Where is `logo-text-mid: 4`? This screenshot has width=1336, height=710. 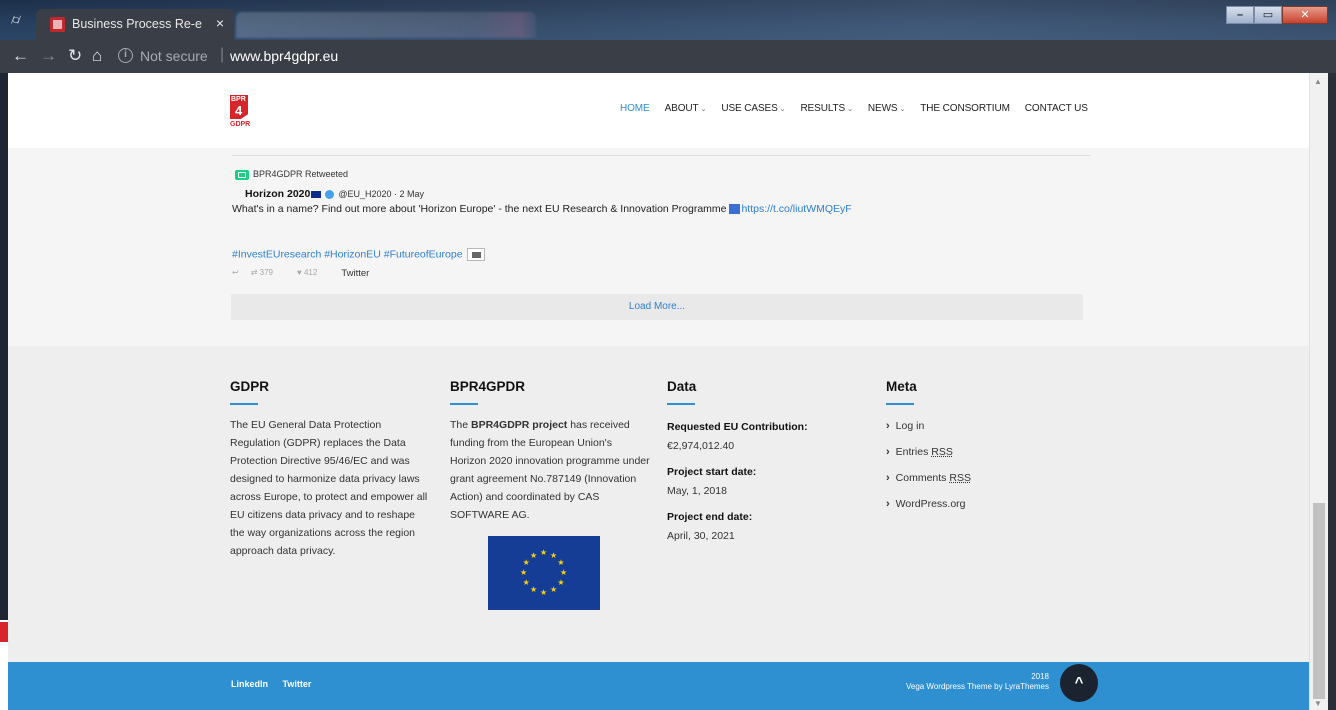
logo-text-mid: 4 is located at coordinates (239, 110).